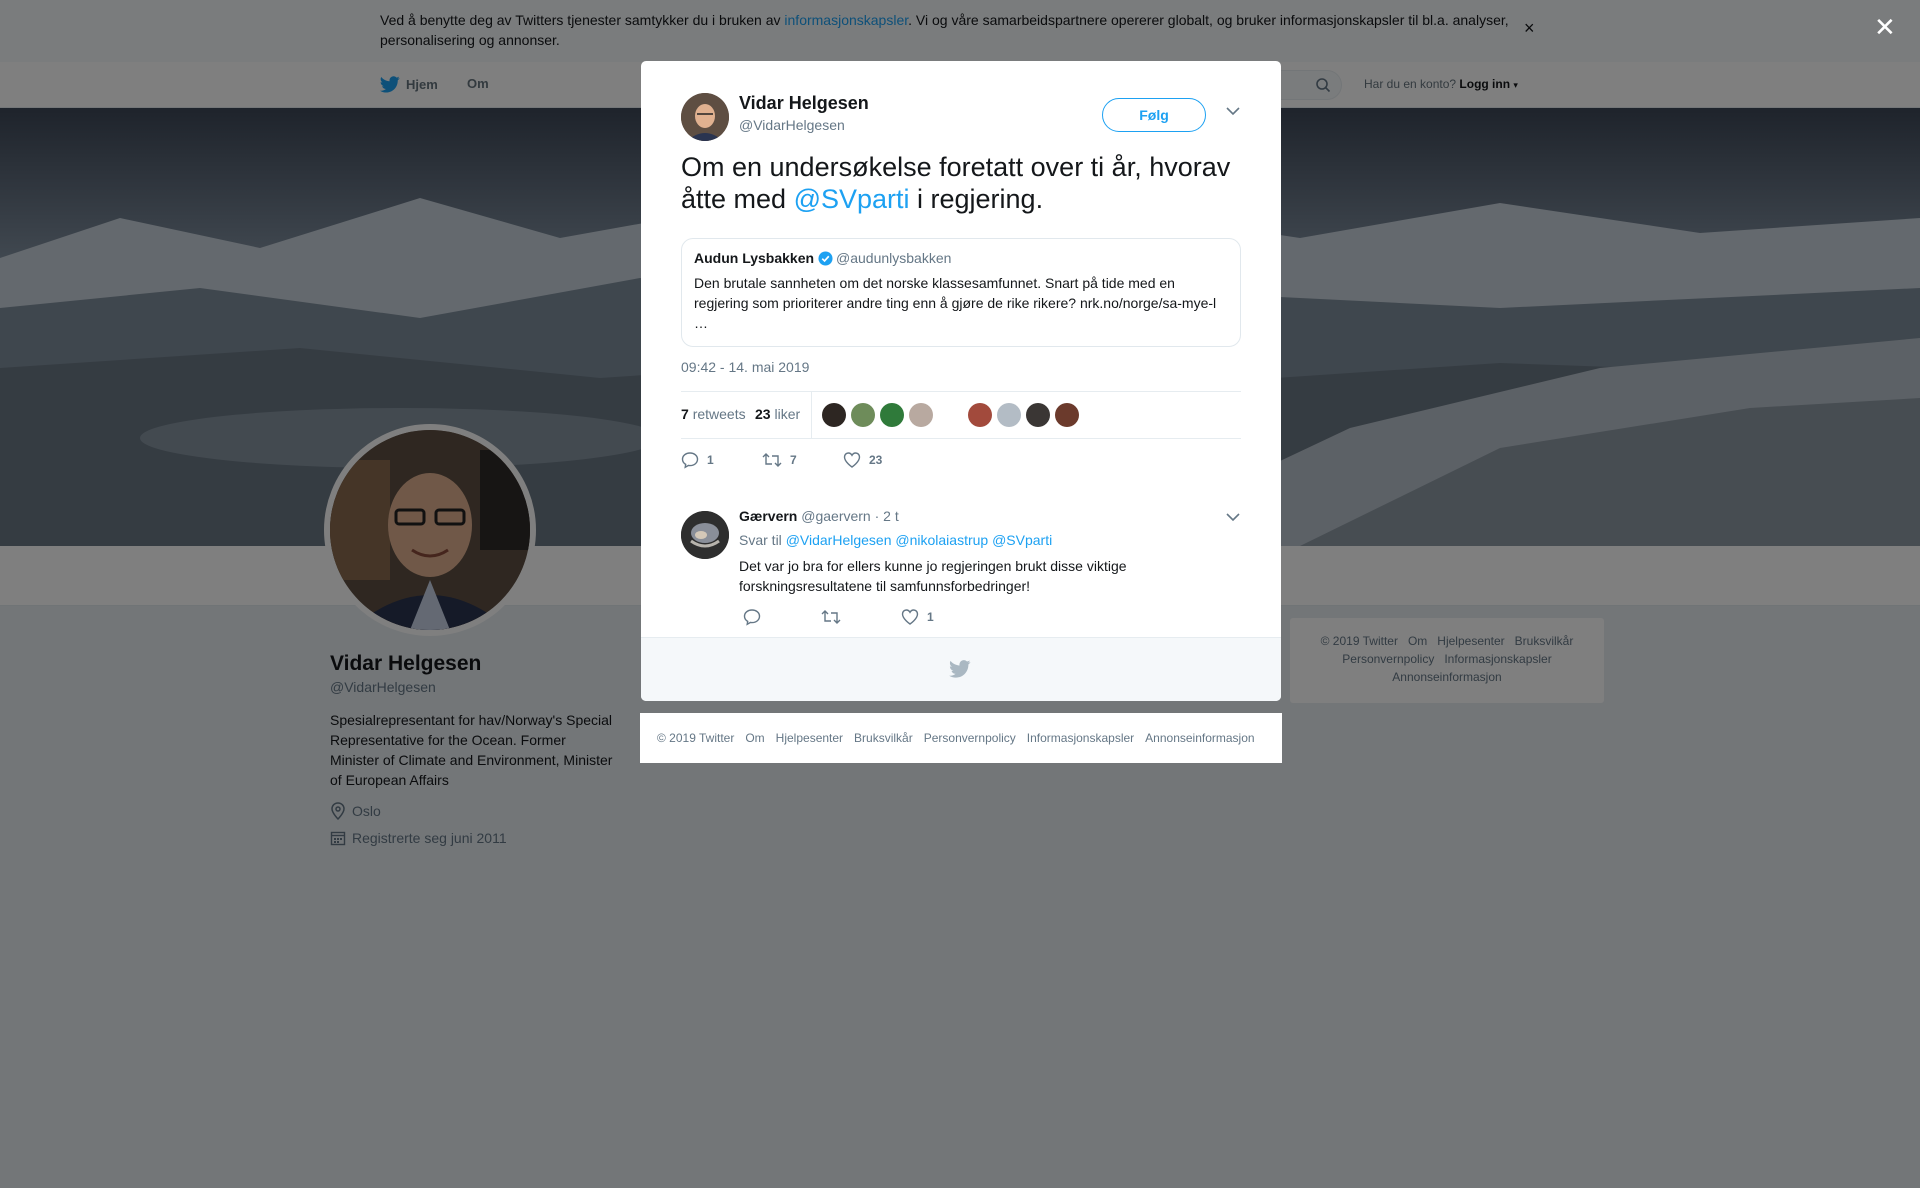  Describe the element at coordinates (876, 460) in the screenshot. I see `like-count: 23` at that location.